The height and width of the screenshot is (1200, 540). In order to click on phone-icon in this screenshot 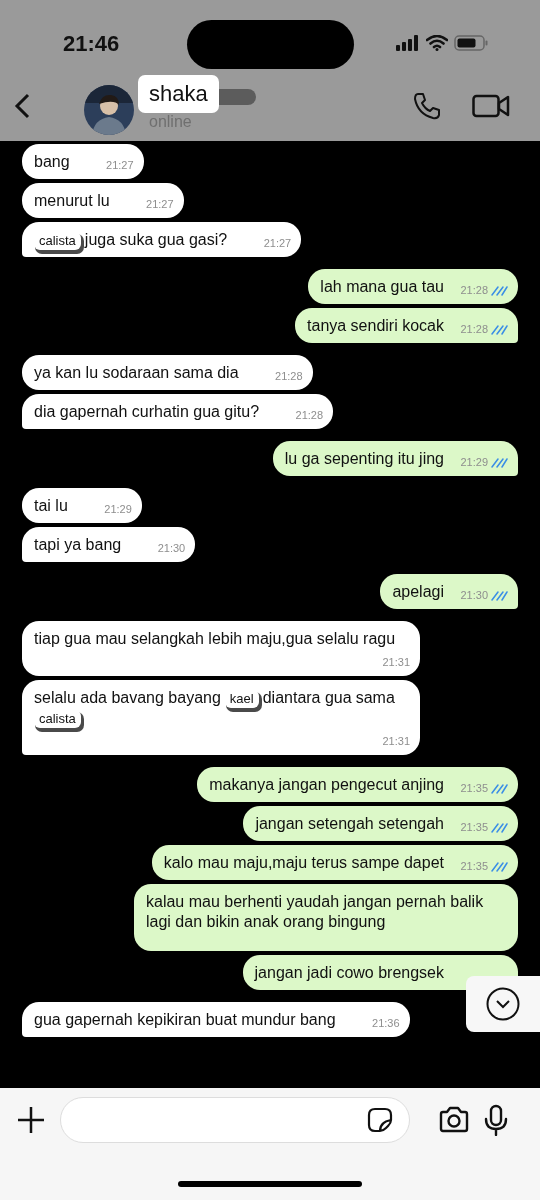, I will do `click(427, 105)`.